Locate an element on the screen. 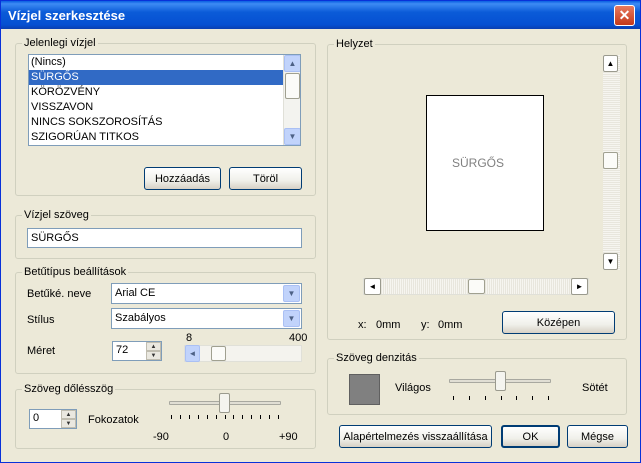  list-item: (Nincs) is located at coordinates (164, 62).